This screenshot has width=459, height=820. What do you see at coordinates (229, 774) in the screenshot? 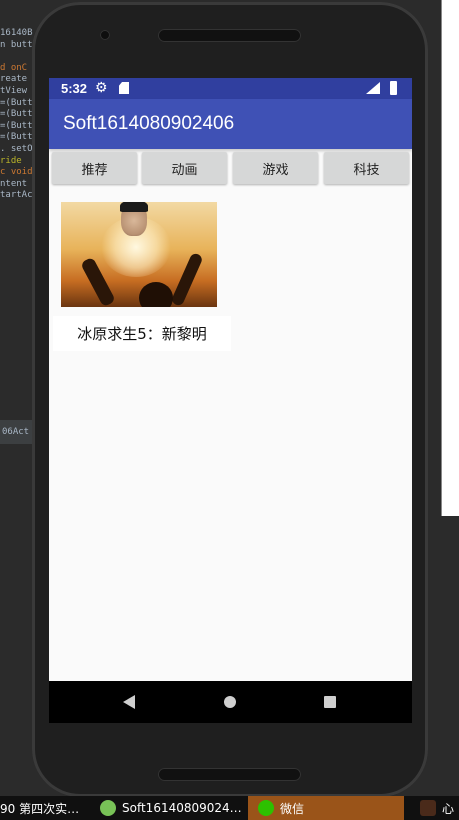
I see `bottom-speaker` at bounding box center [229, 774].